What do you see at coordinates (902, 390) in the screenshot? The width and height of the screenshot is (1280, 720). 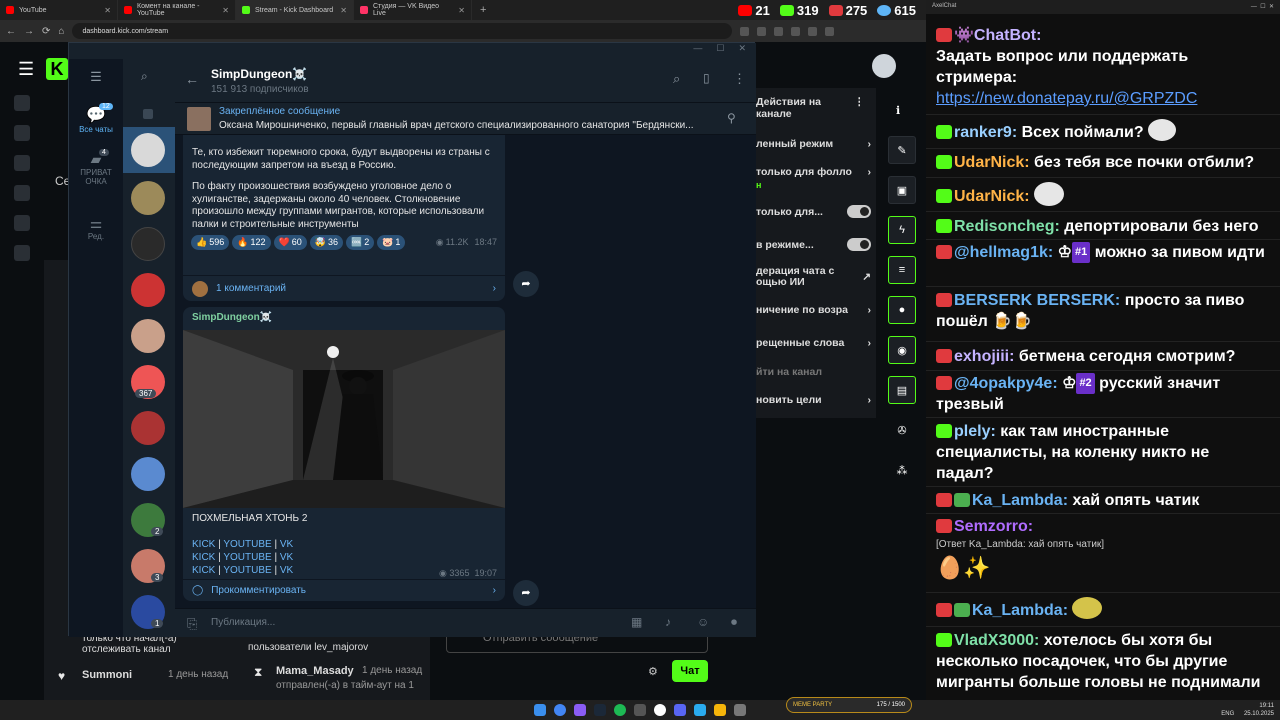 I see `layout-icon: ▤` at bounding box center [902, 390].